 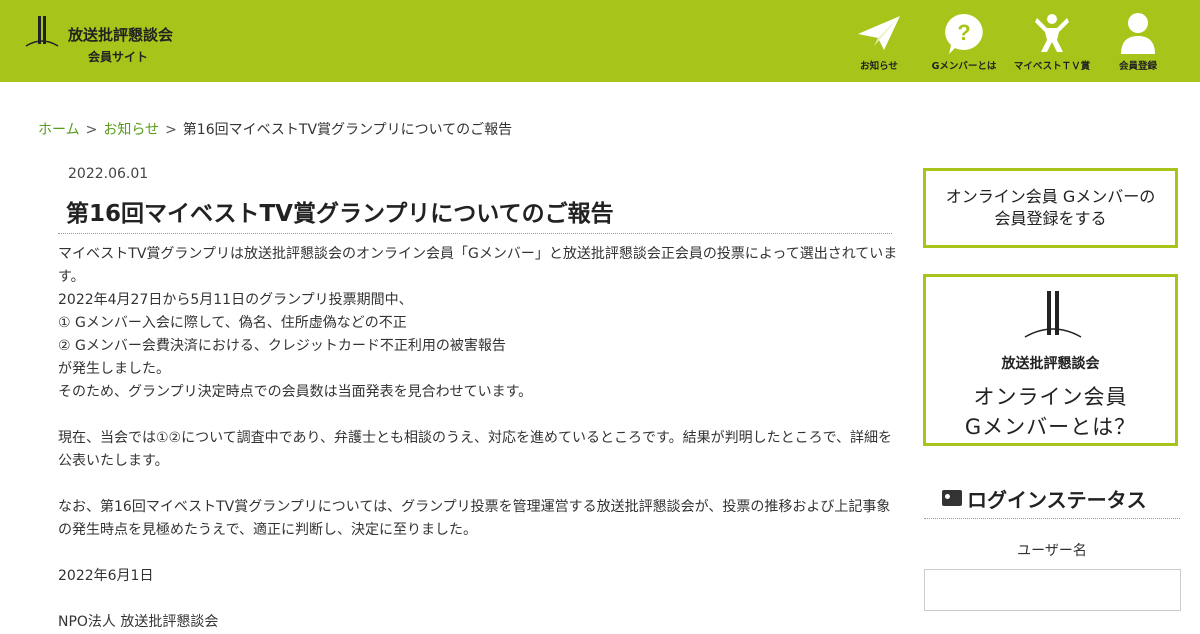 What do you see at coordinates (1050, 208) in the screenshot?
I see `register-banner-button: オンライン会員 Gメンバーの 会員登録をする` at bounding box center [1050, 208].